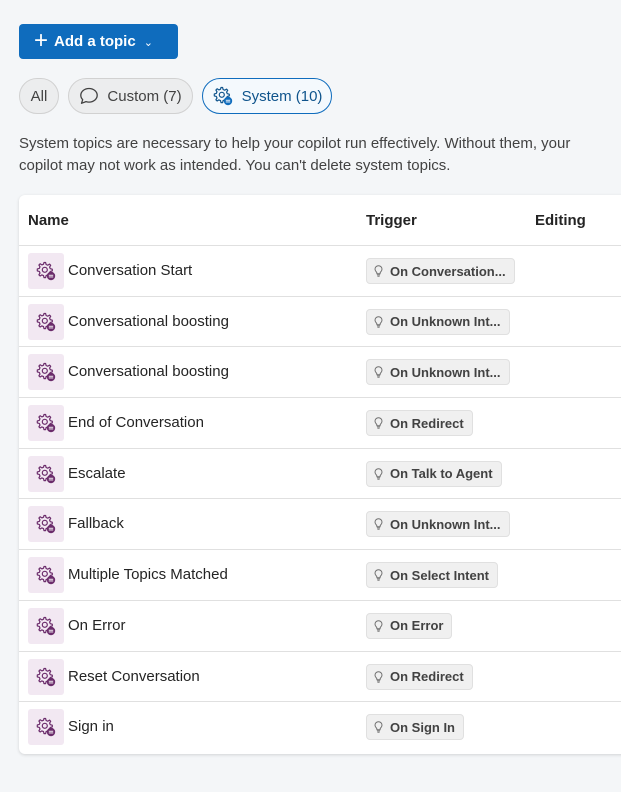 The image size is (621, 792). I want to click on trigger-label: On Talk to Agent, so click(441, 474).